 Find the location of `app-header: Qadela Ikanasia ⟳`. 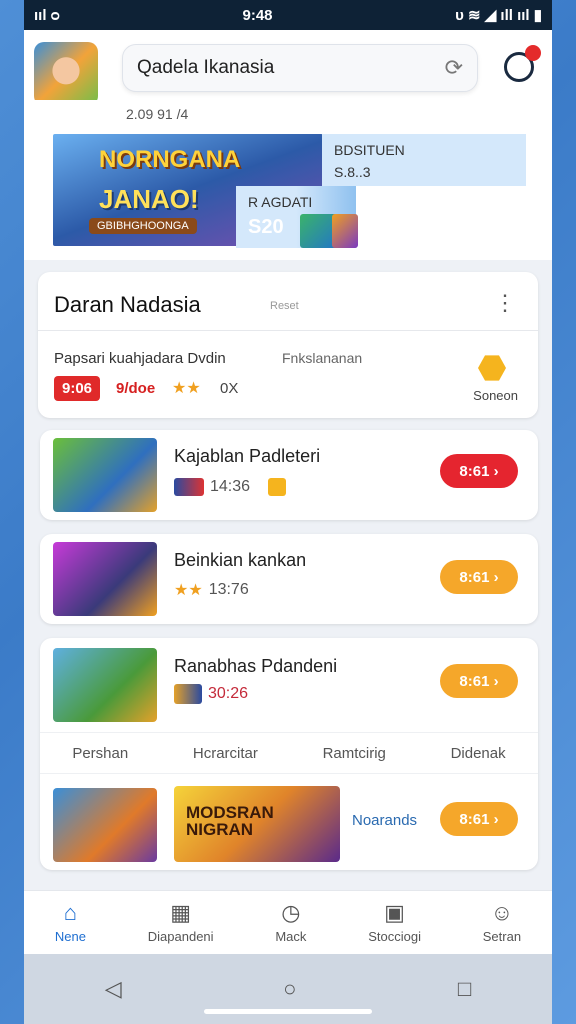

app-header: Qadela Ikanasia ⟳ is located at coordinates (288, 68).